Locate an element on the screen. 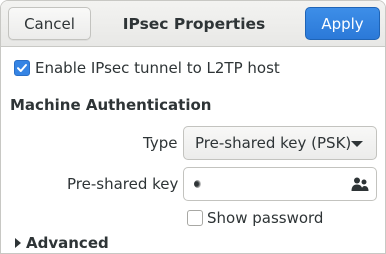  cancel-button: Cancel is located at coordinates (49, 23).